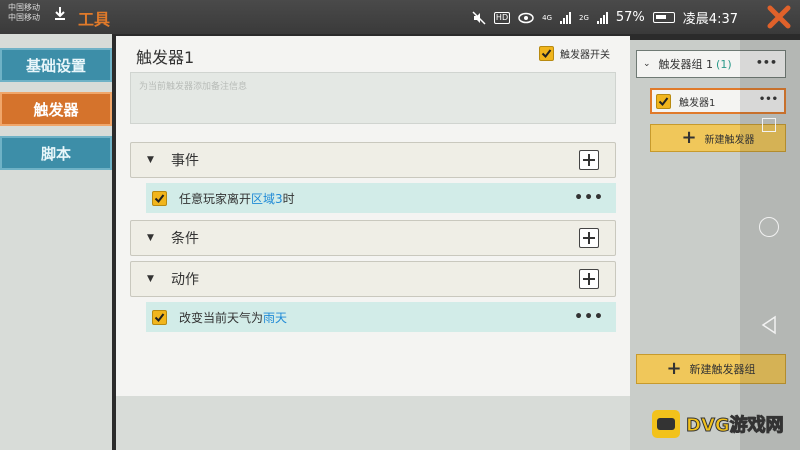 The width and height of the screenshot is (800, 450). I want to click on event-item: 任意玩家离开区域3时 •••, so click(381, 198).